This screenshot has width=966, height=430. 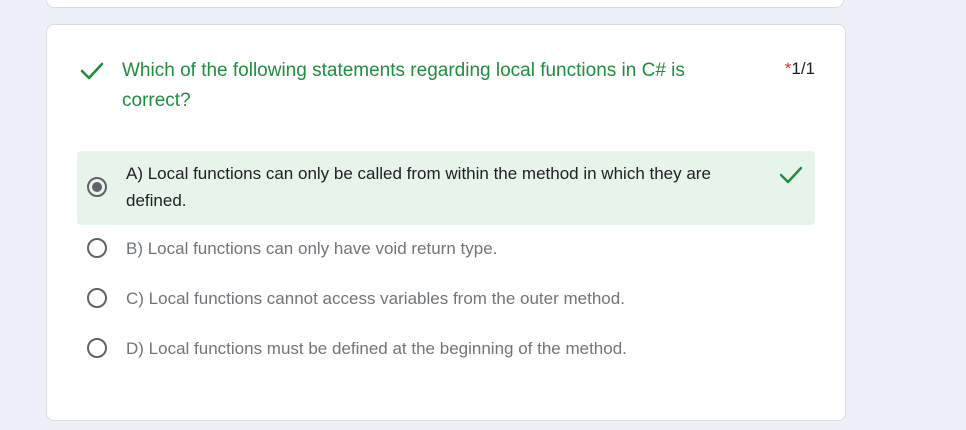 I want to click on radio-button-b, so click(x=97, y=248).